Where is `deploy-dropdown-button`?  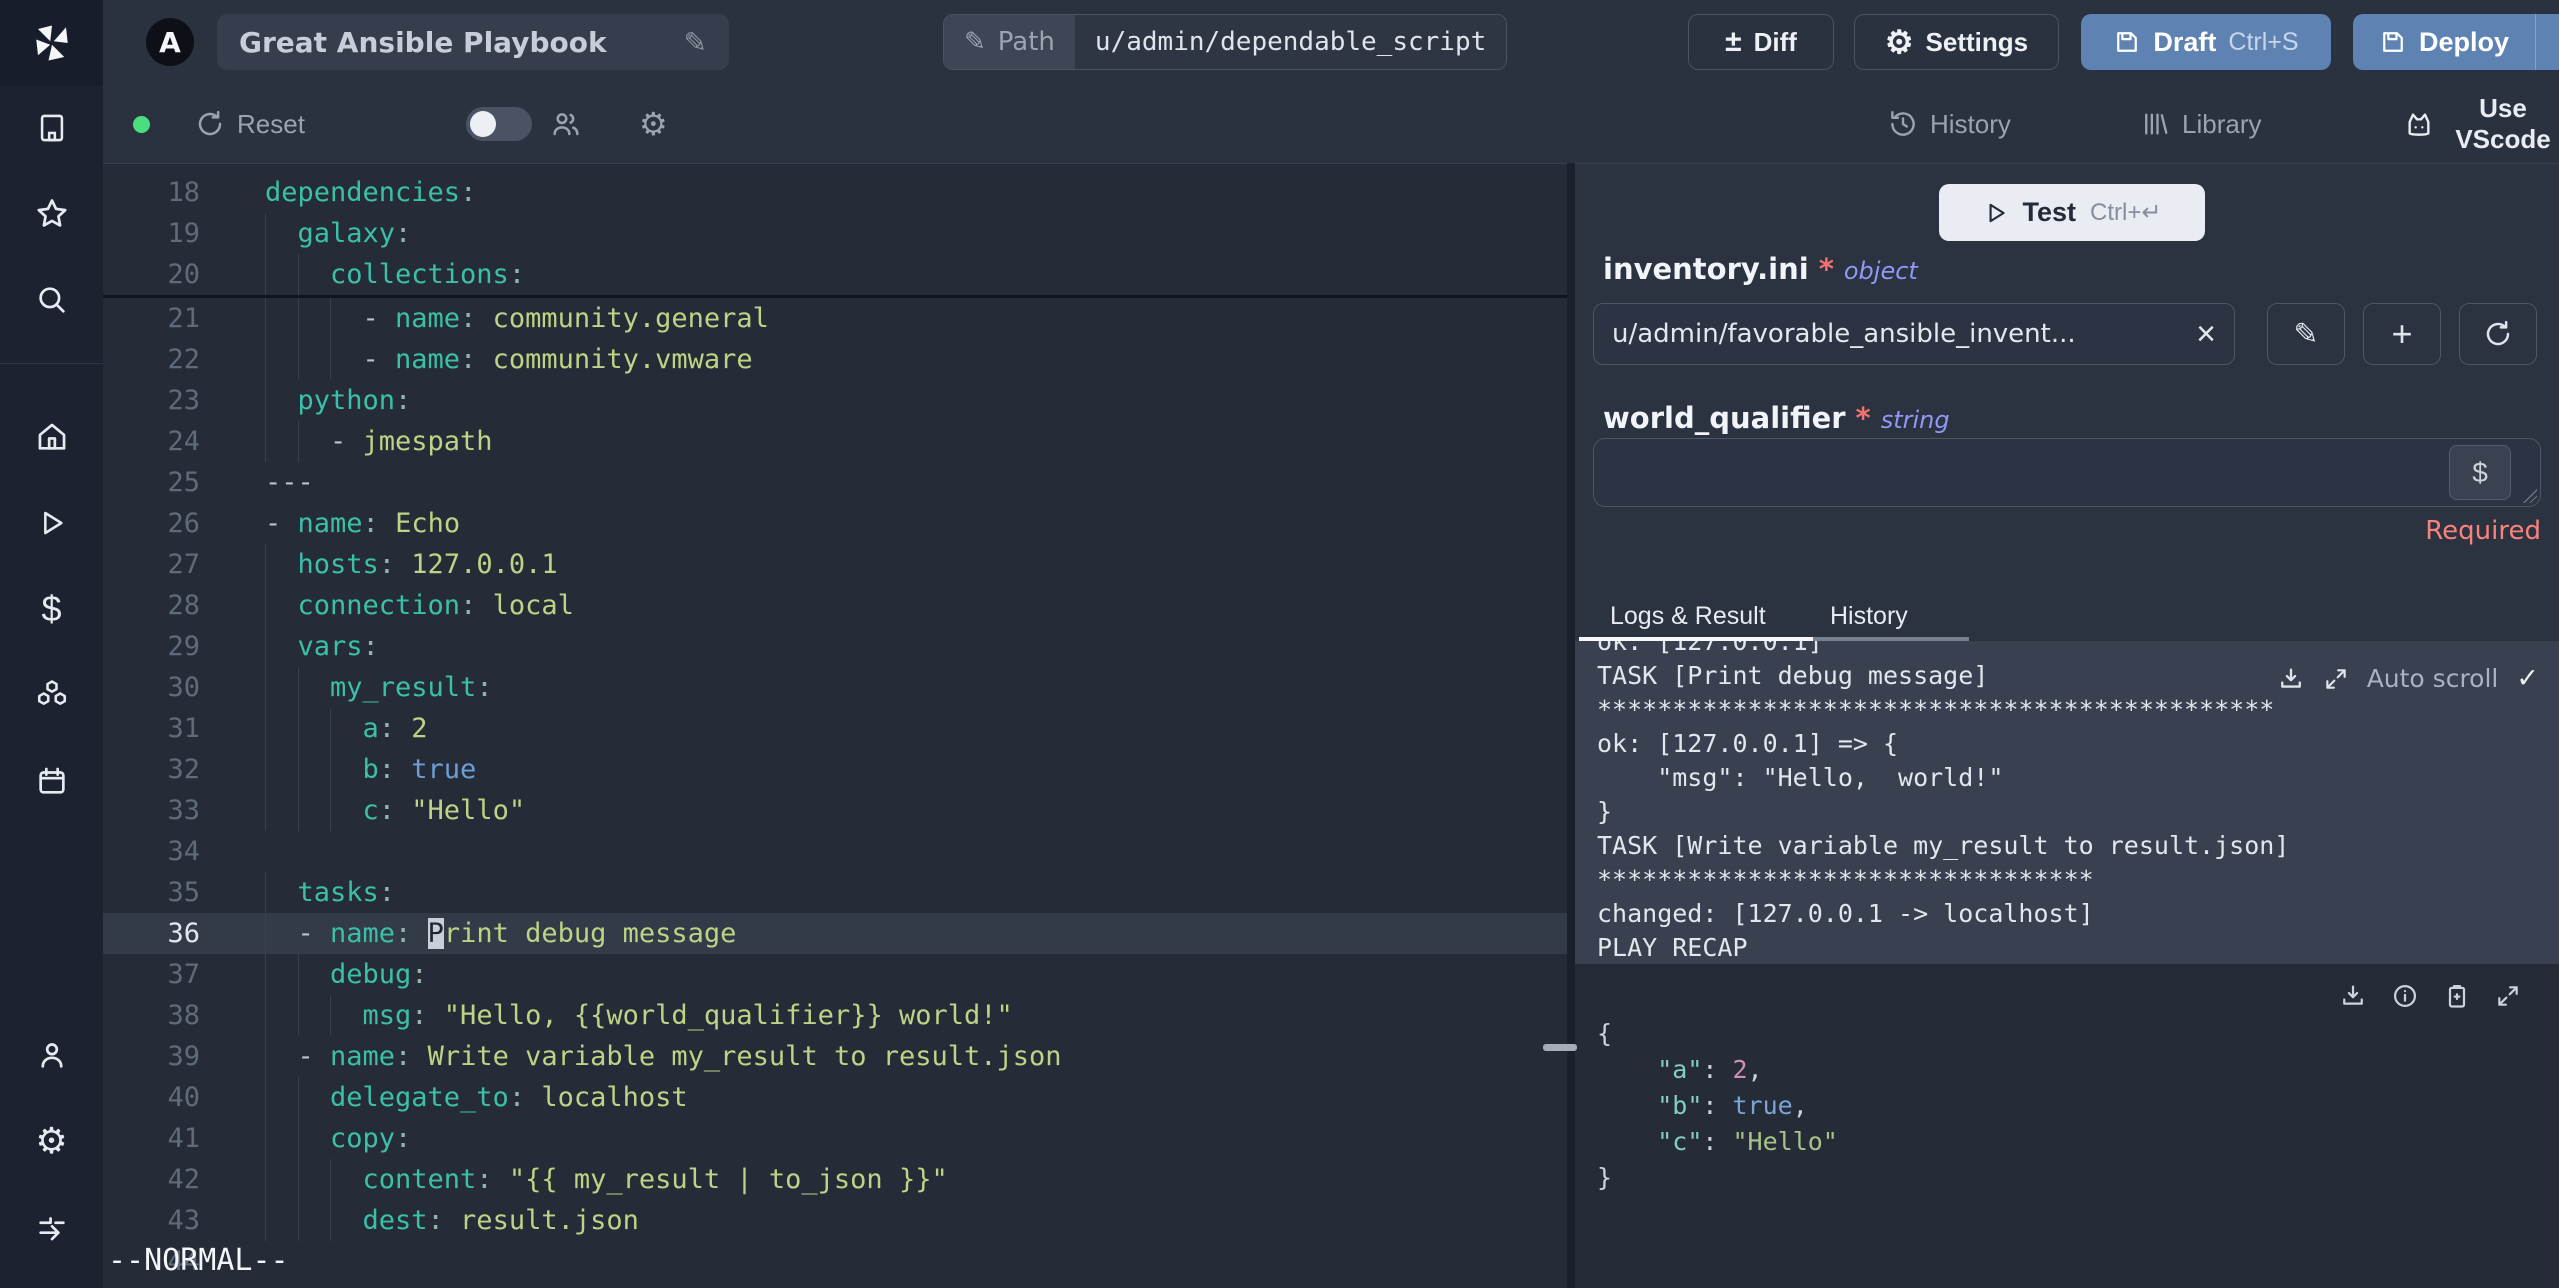 deploy-dropdown-button is located at coordinates (2547, 42).